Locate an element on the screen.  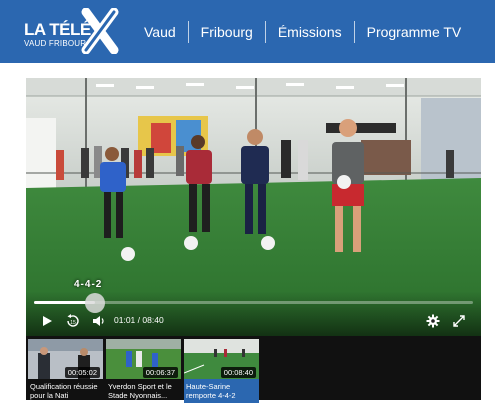
scrub-preview-label: 4-4-2 is located at coordinates (88, 284).